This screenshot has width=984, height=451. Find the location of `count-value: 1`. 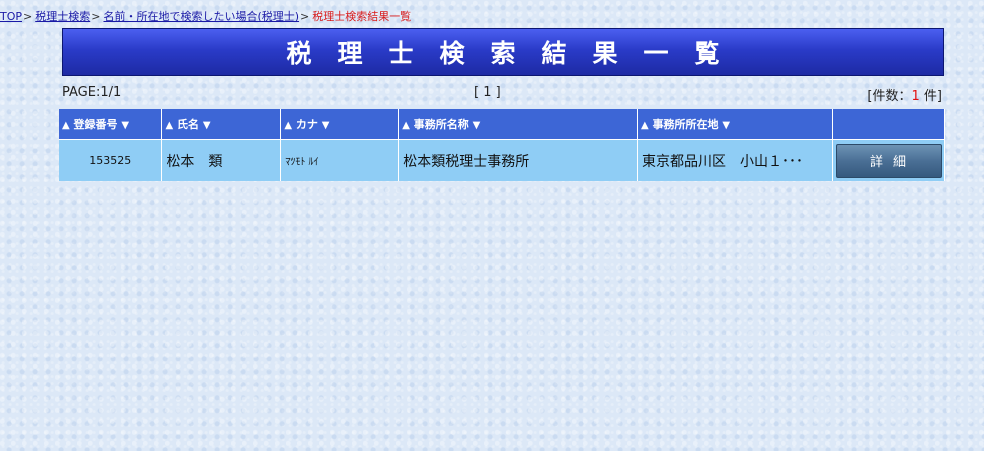

count-value: 1 is located at coordinates (915, 96).